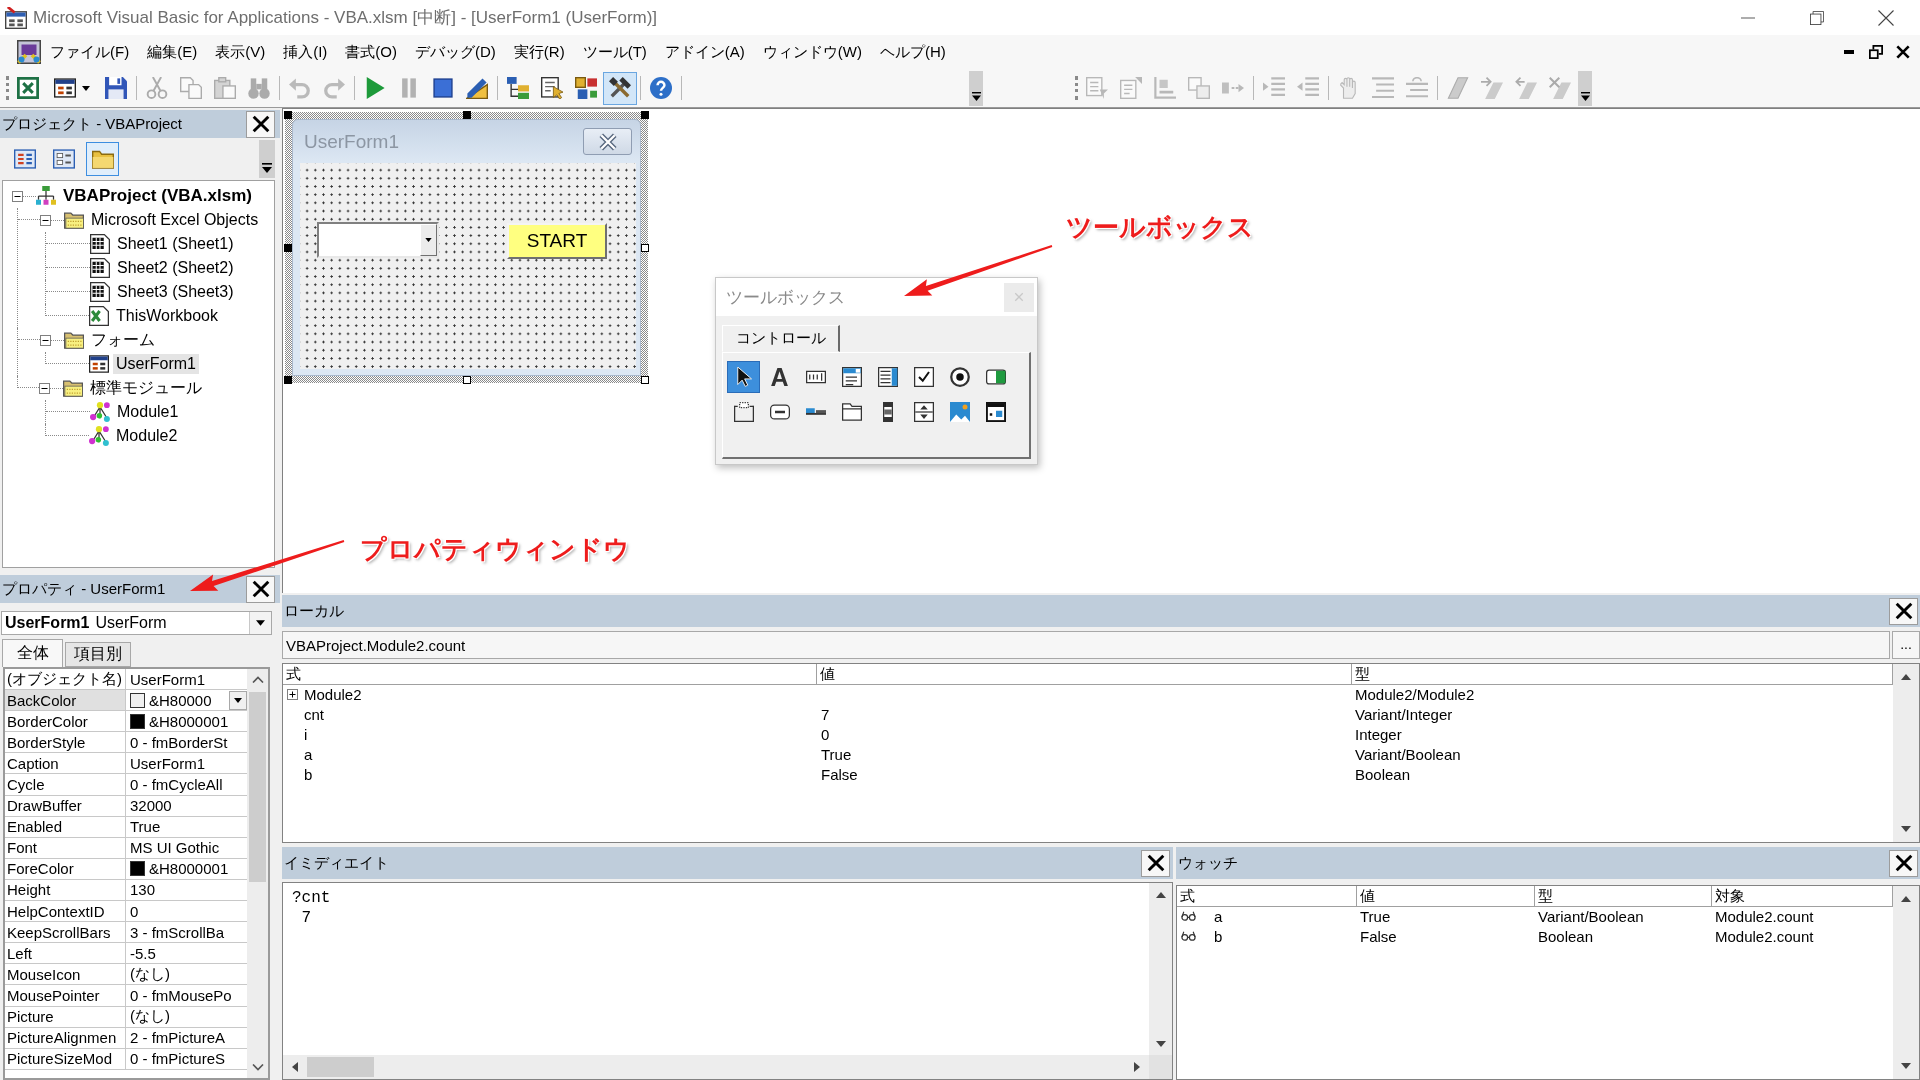 The height and width of the screenshot is (1080, 1920). Describe the element at coordinates (175, 292) in the screenshot. I see `tree-item: Sheet3 (Sheet3)` at that location.